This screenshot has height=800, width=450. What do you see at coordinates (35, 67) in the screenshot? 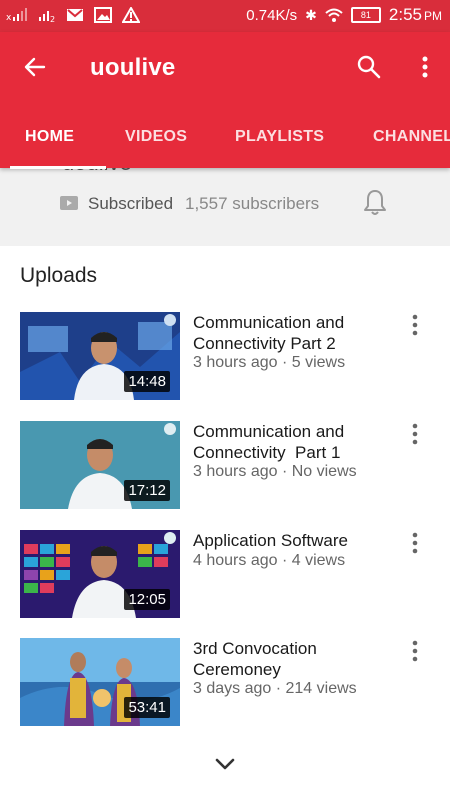
I see `back-arrow-icon` at bounding box center [35, 67].